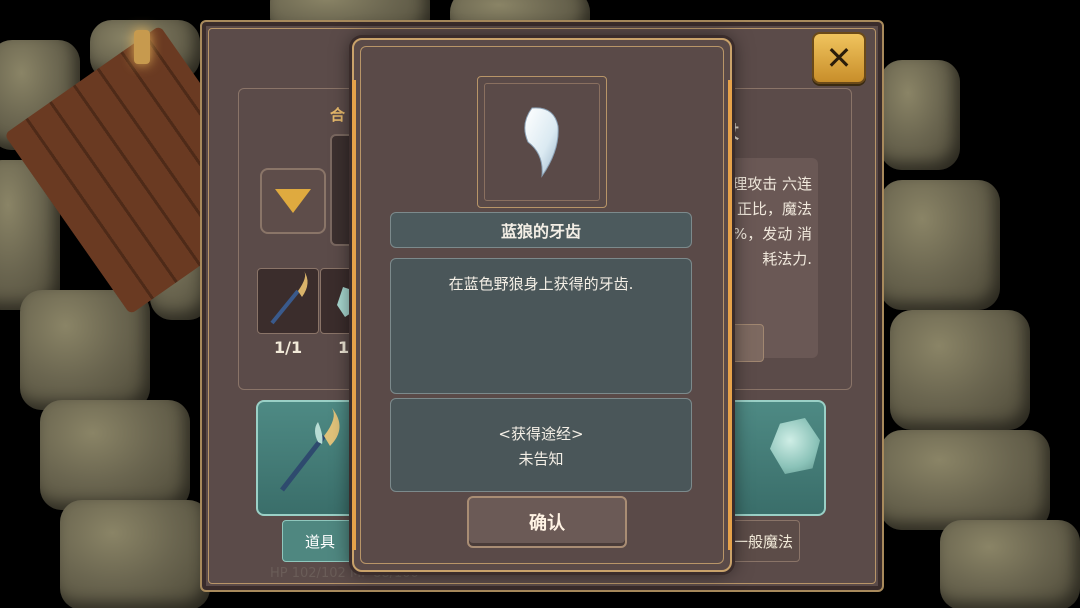 This screenshot has width=1080, height=608. Describe the element at coordinates (541, 434) in the screenshot. I see `source-heading: <获得途经>` at that location.